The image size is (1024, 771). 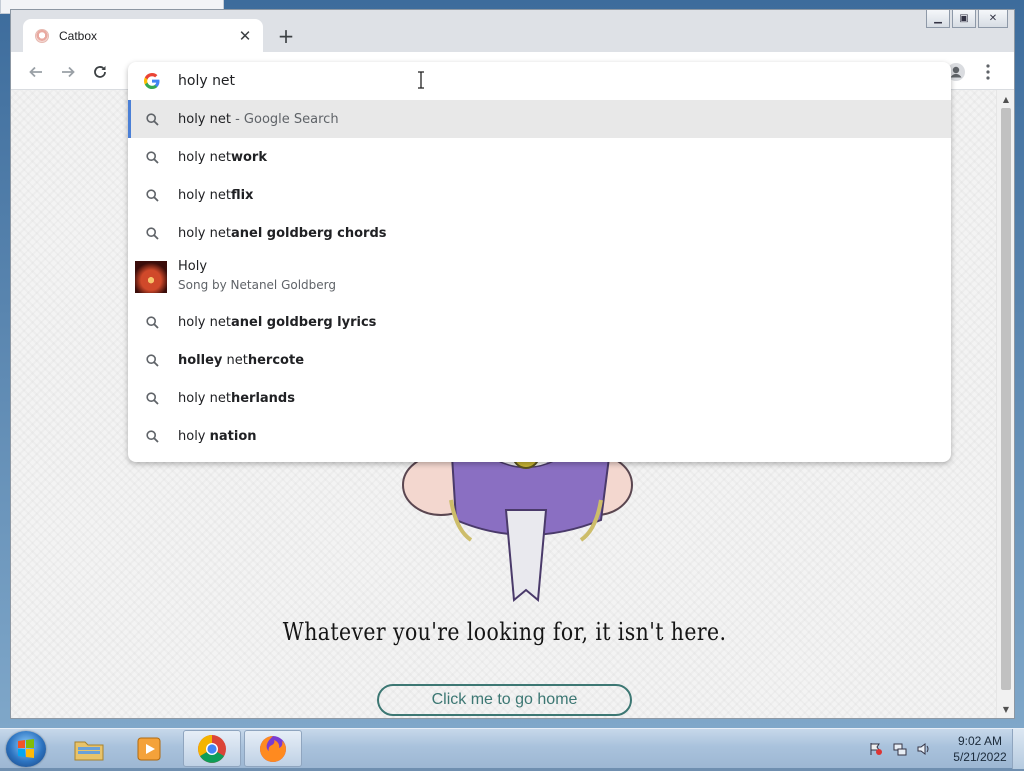 What do you see at coordinates (308, 233) in the screenshot?
I see `suggestion-completion: anel goldberg chords` at bounding box center [308, 233].